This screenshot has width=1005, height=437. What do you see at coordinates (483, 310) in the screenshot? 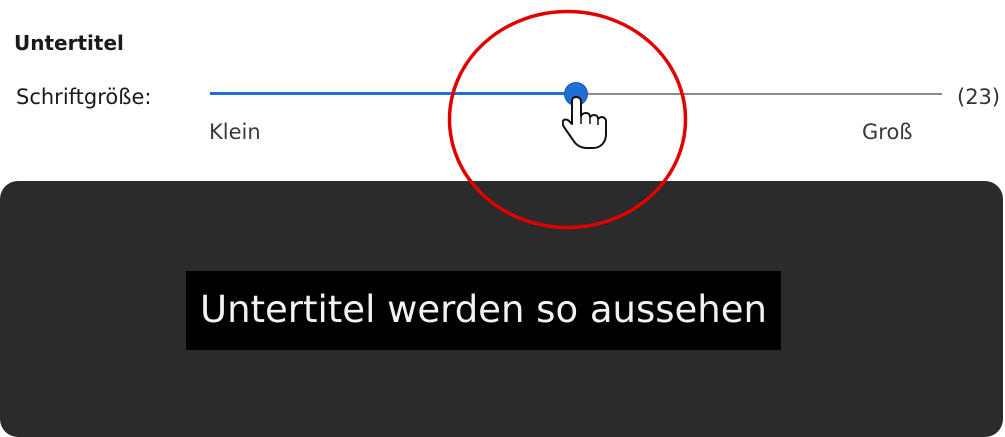
I see `preview-subtitle-text: Untertitel werden so aussehen` at bounding box center [483, 310].